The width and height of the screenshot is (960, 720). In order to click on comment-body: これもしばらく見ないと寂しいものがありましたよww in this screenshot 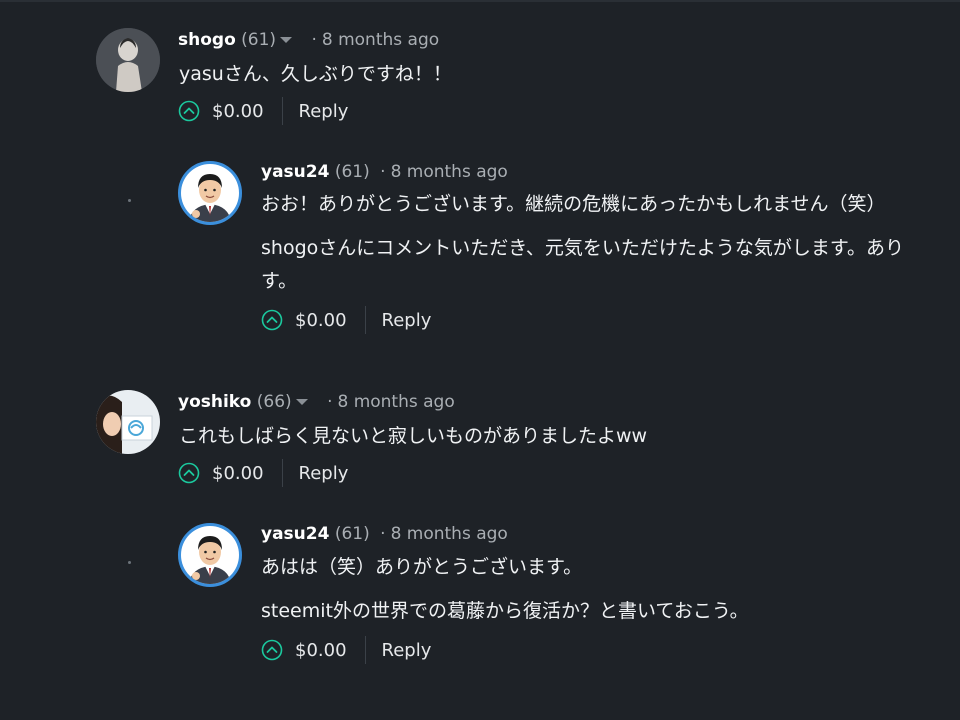, I will do `click(413, 436)`.